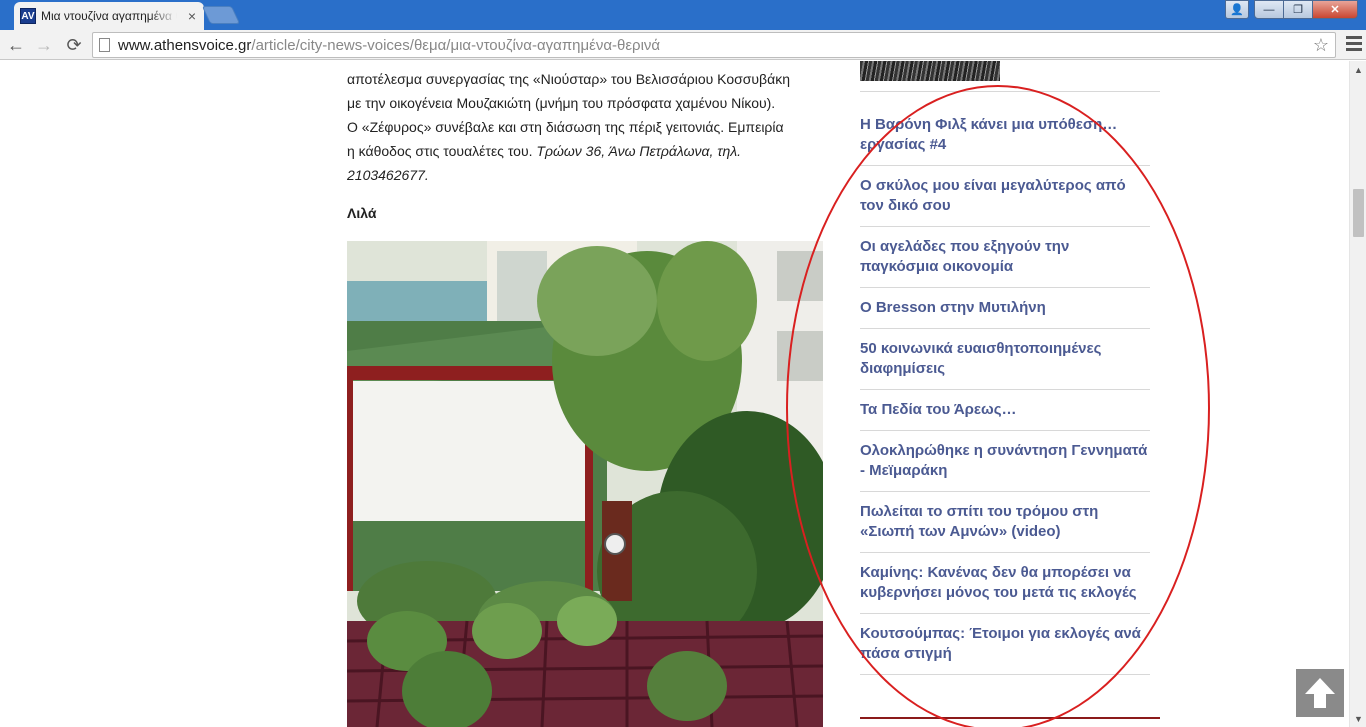  I want to click on minimize-button: —, so click(1269, 9).